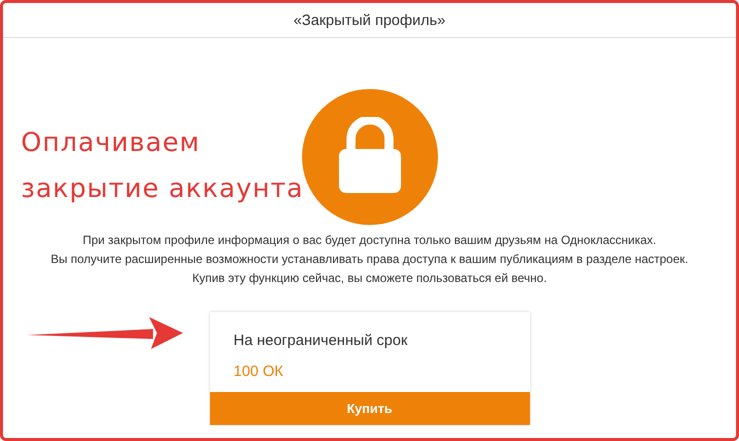 This screenshot has height=441, width=739. I want to click on buy-button: Купить, so click(370, 408).